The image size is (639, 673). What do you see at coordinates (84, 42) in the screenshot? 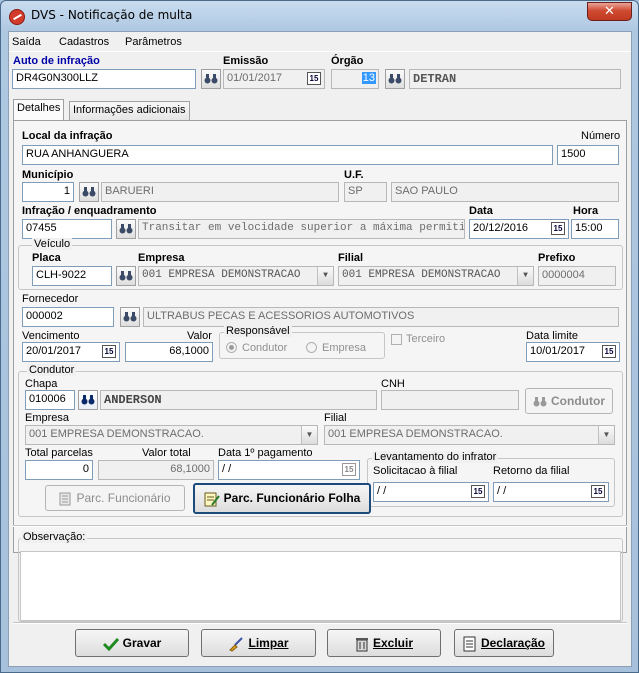
I see `menu-cadastros: Cadastros` at bounding box center [84, 42].